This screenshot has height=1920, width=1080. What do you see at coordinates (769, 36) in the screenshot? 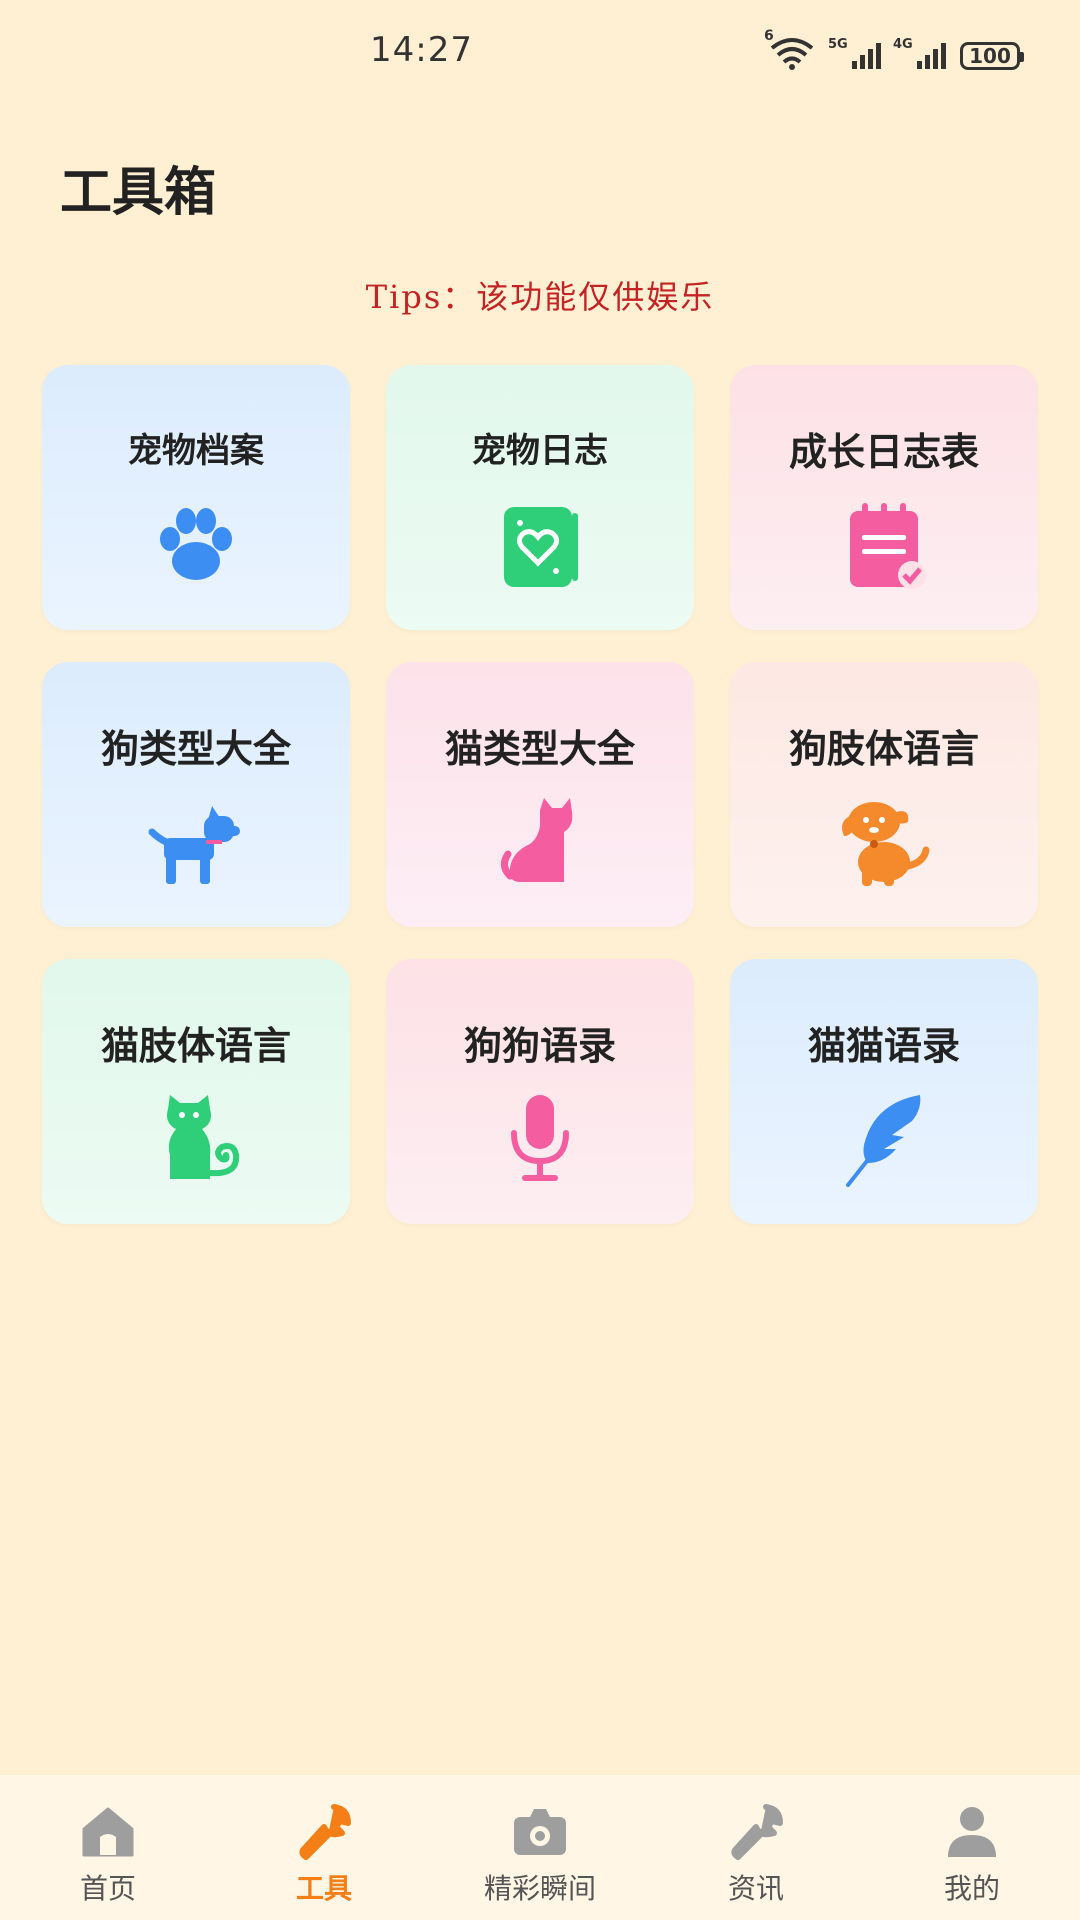
I see `wifi-label: 6` at bounding box center [769, 36].